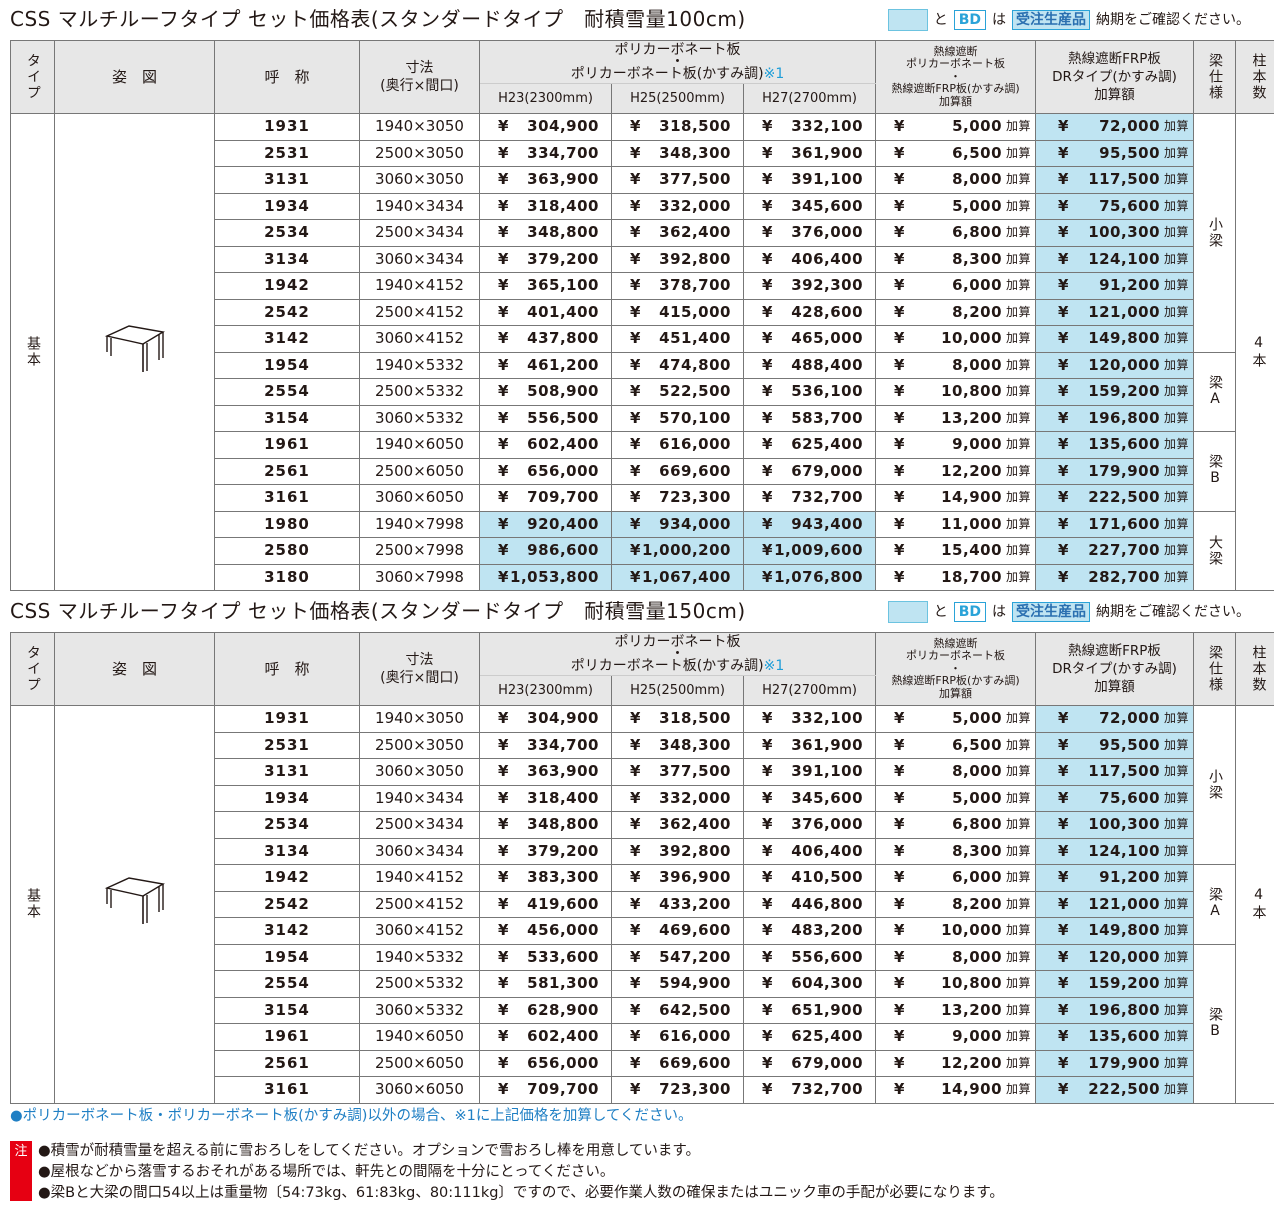  What do you see at coordinates (563, 550) in the screenshot?
I see `price-value: 986,600` at bounding box center [563, 550].